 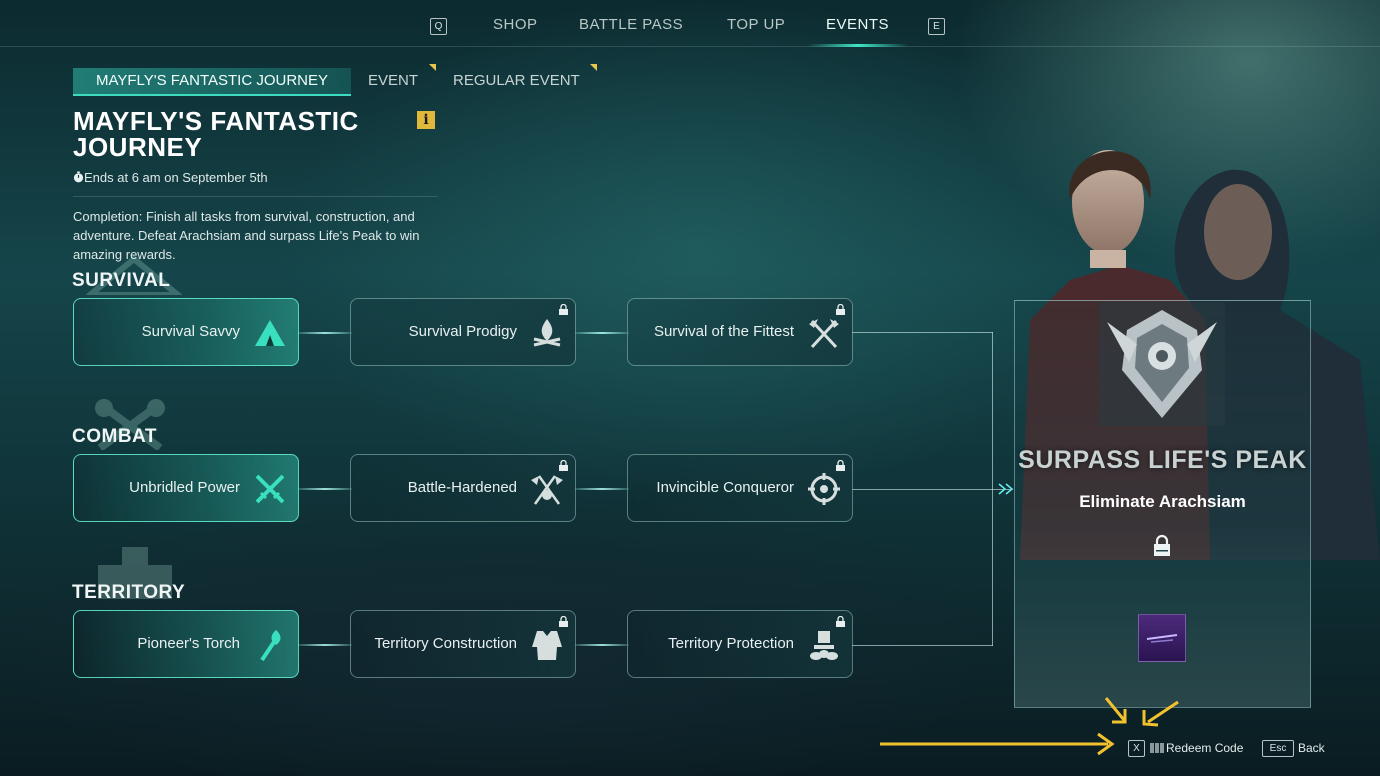 What do you see at coordinates (270, 646) in the screenshot?
I see `torch-icon` at bounding box center [270, 646].